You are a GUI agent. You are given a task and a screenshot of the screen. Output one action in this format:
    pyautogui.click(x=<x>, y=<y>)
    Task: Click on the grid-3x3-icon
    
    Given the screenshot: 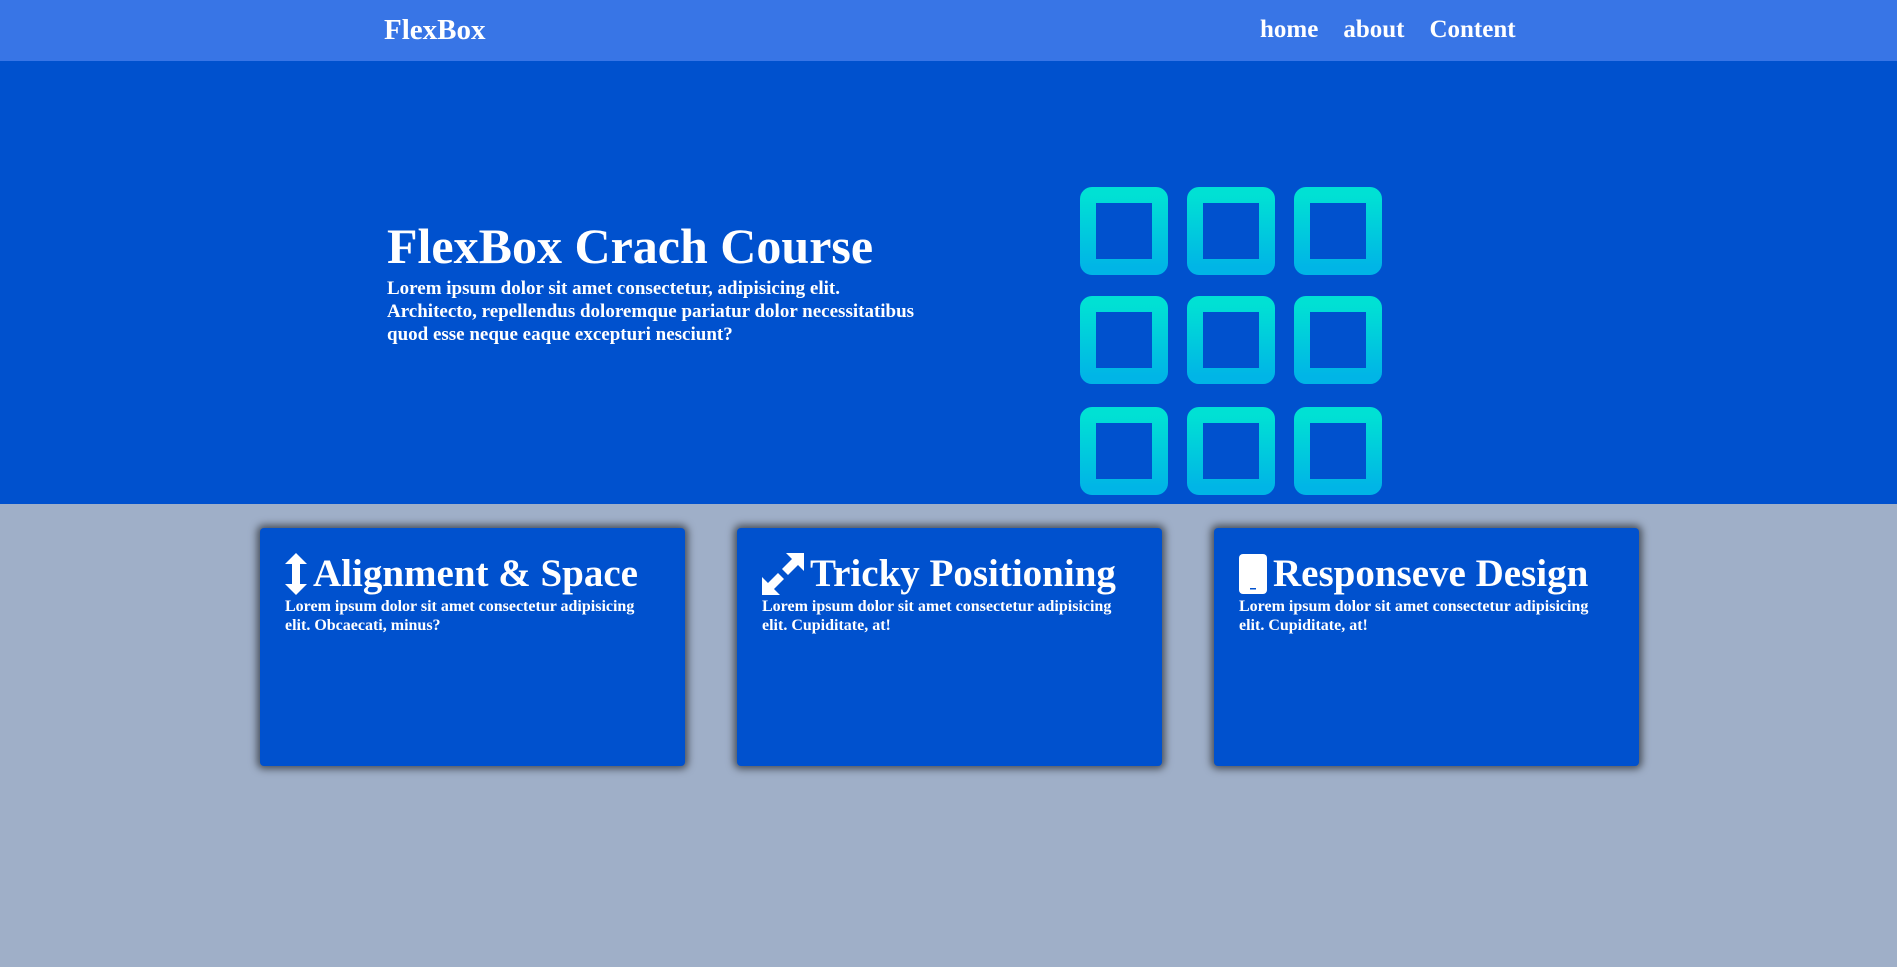 What is the action you would take?
    pyautogui.click(x=1231, y=341)
    